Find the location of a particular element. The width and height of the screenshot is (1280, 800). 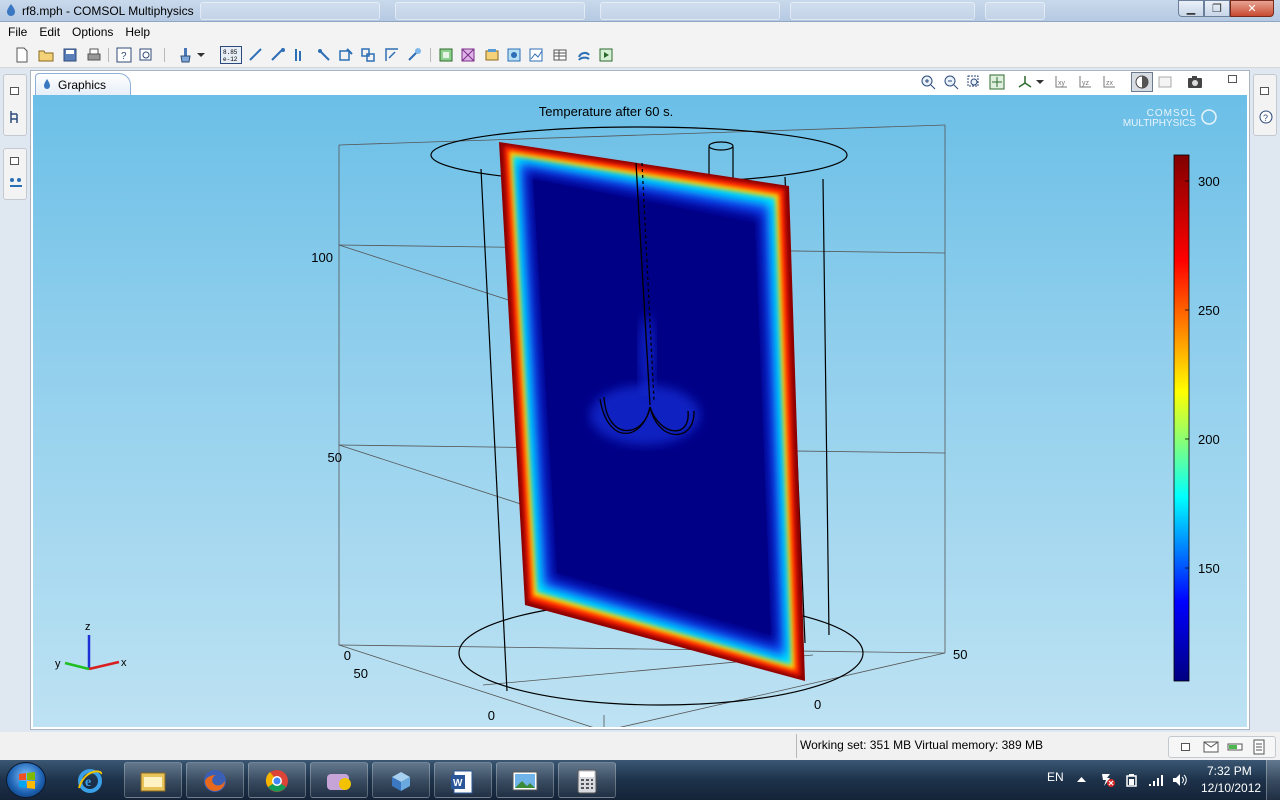

z-tick-label: 100 is located at coordinates (322, 257).